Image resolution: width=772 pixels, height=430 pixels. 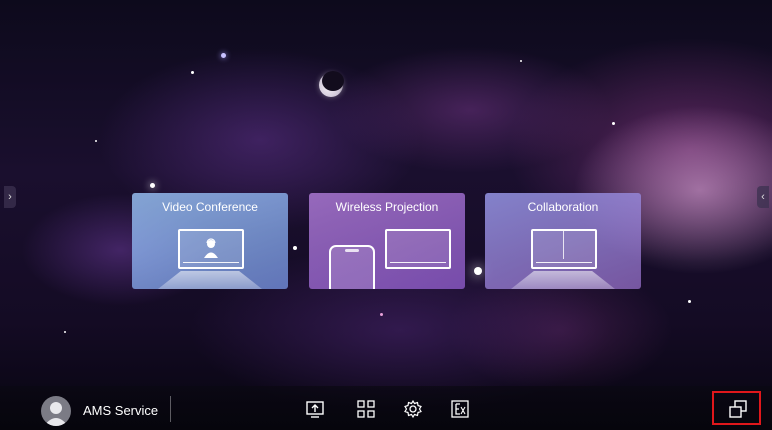 I want to click on whiteboard-icon, so click(x=460, y=409).